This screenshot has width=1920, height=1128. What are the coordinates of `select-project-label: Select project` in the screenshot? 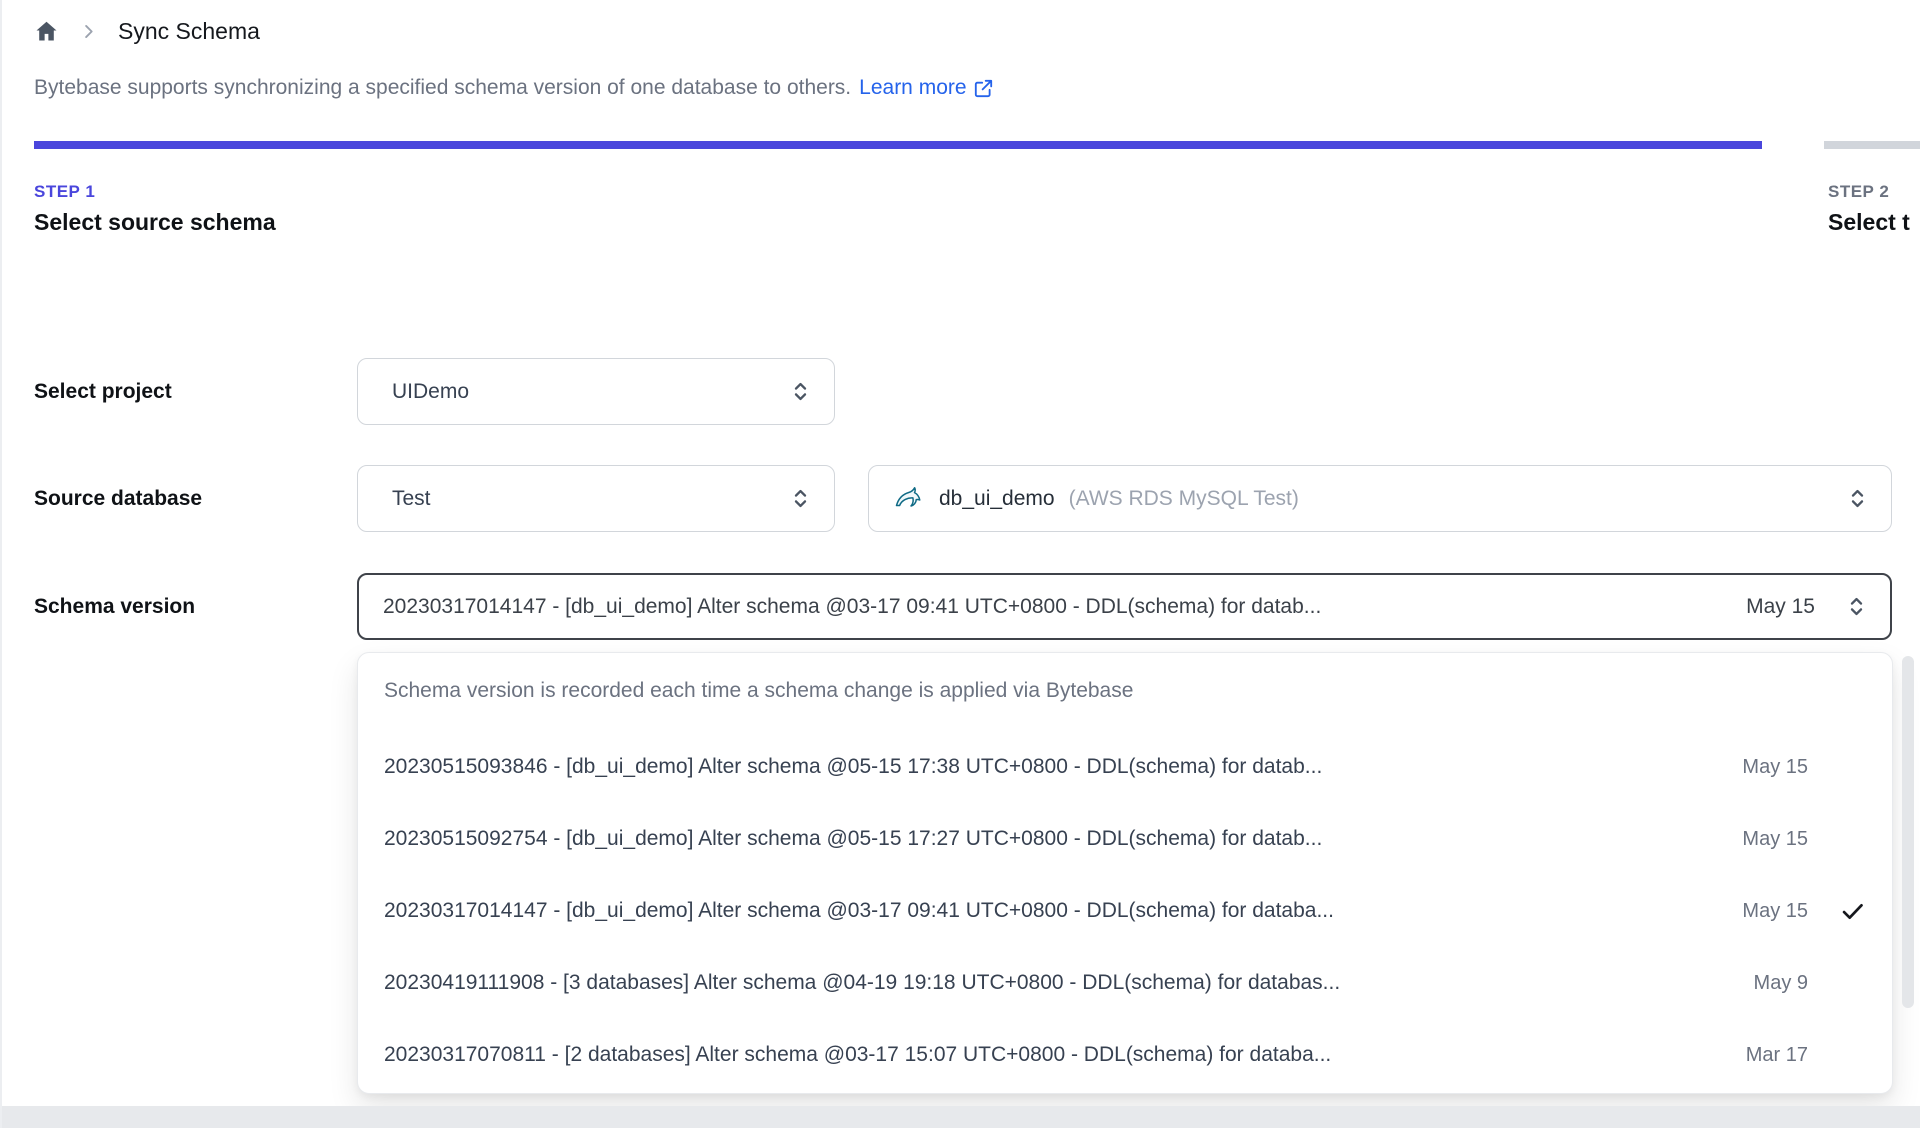 It's located at (103, 391).